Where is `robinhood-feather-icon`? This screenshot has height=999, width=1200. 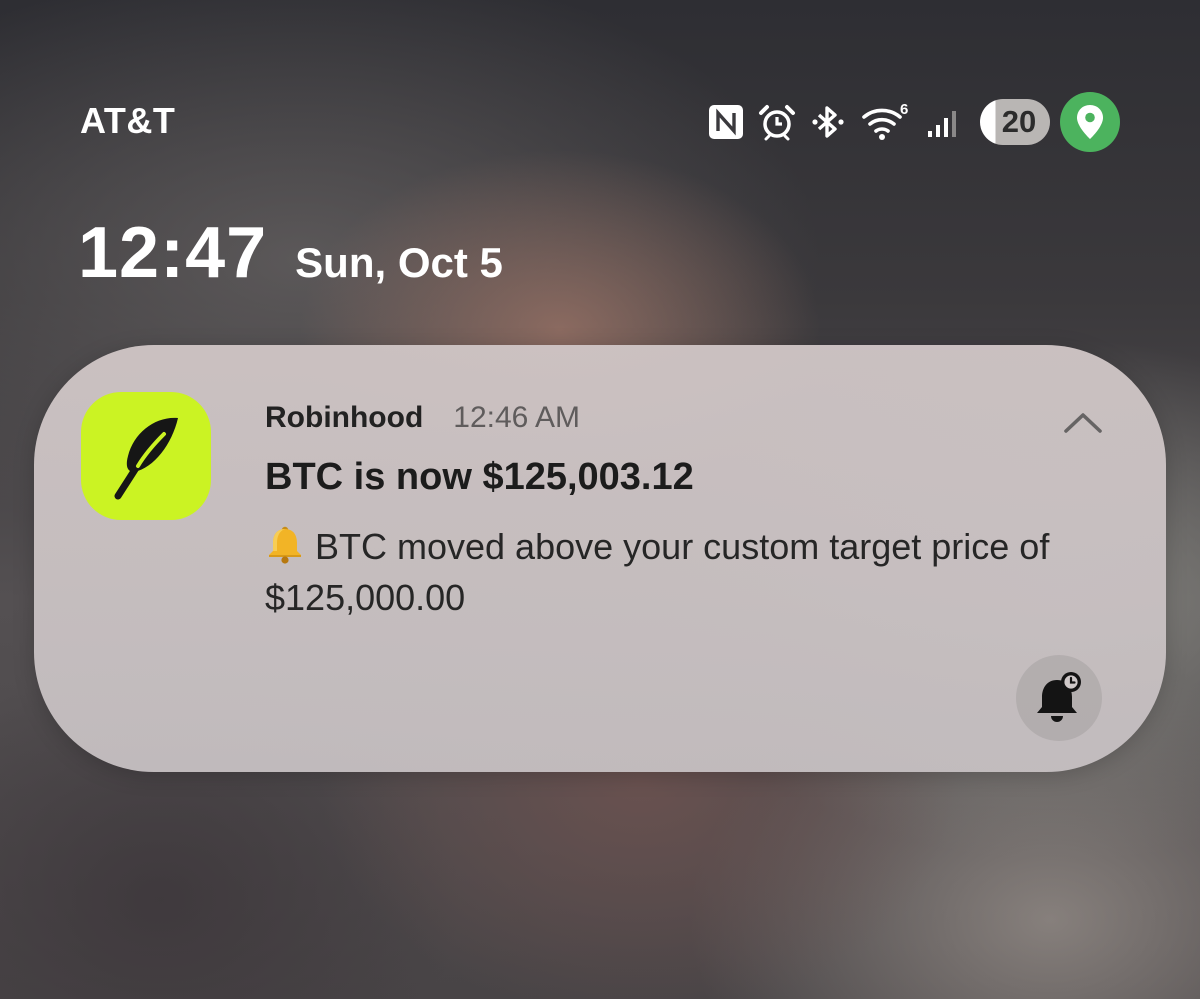
robinhood-feather-icon is located at coordinates (146, 456).